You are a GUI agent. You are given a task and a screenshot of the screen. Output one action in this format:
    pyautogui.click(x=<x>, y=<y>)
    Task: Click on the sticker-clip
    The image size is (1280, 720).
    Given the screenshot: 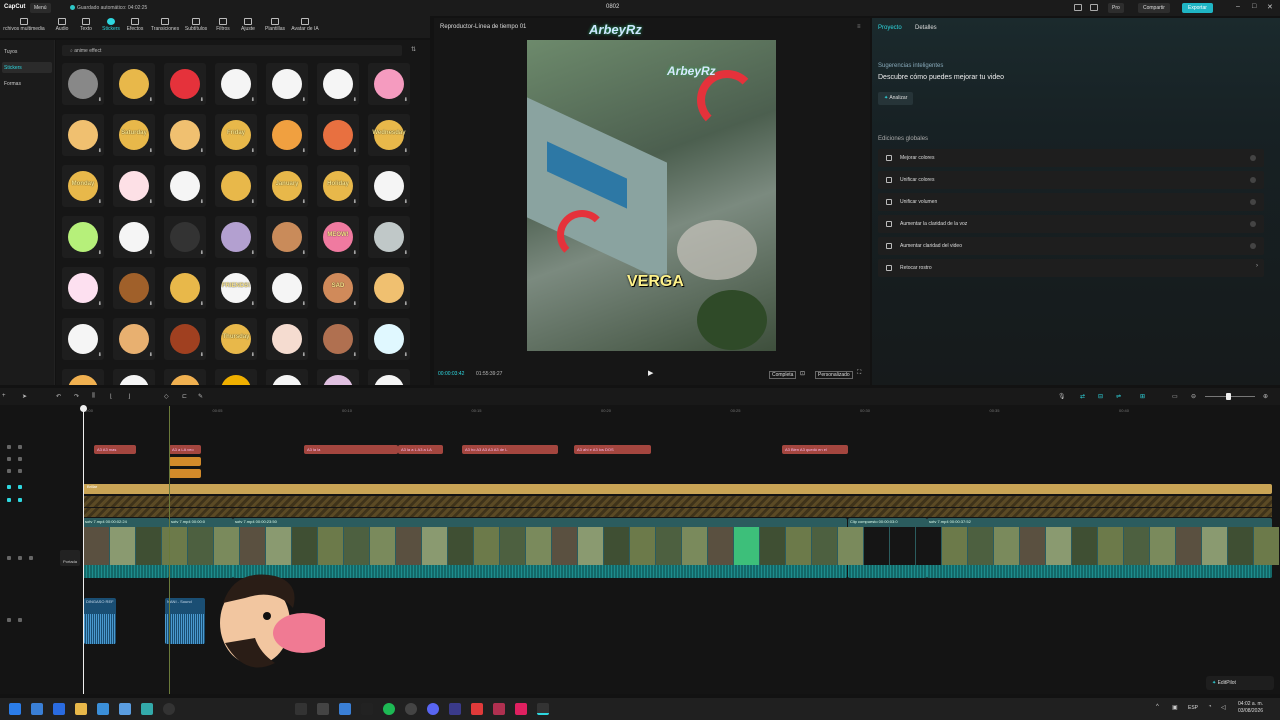 What is the action you would take?
    pyautogui.click(x=185, y=461)
    